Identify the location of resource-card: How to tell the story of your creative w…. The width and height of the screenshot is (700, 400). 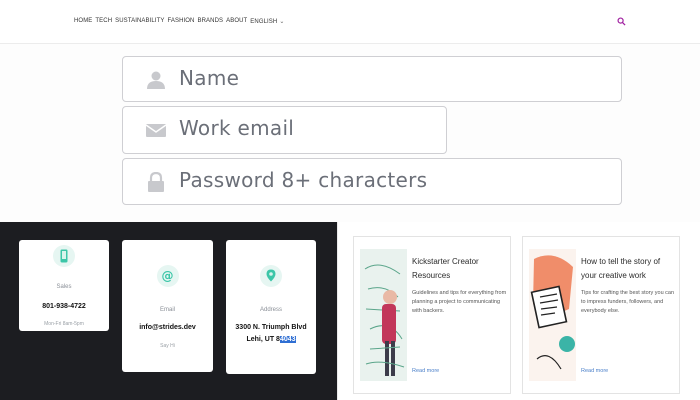
(601, 315).